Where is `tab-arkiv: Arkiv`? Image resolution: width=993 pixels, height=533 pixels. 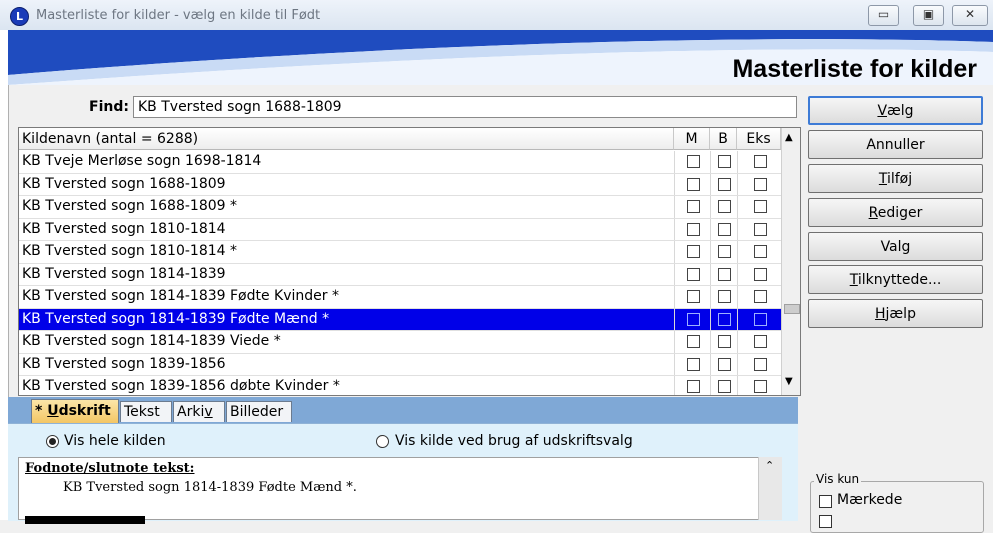
tab-arkiv: Arkiv is located at coordinates (199, 411).